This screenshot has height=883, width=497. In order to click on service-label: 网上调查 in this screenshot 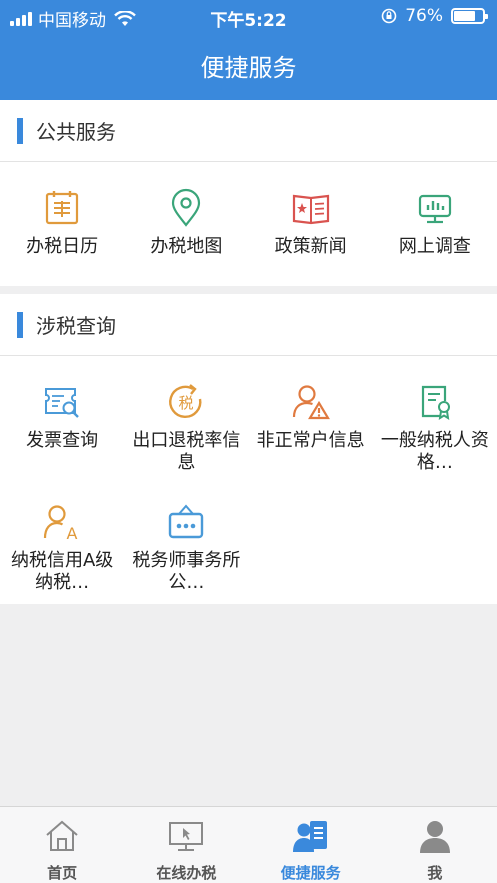, I will do `click(434, 246)`.